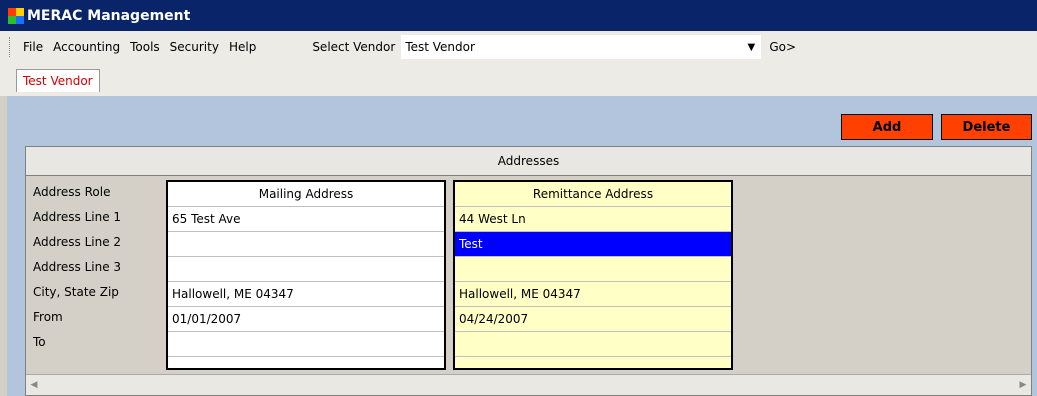  What do you see at coordinates (76, 292) in the screenshot?
I see `row-label-city-state-zip: City, State Zip` at bounding box center [76, 292].